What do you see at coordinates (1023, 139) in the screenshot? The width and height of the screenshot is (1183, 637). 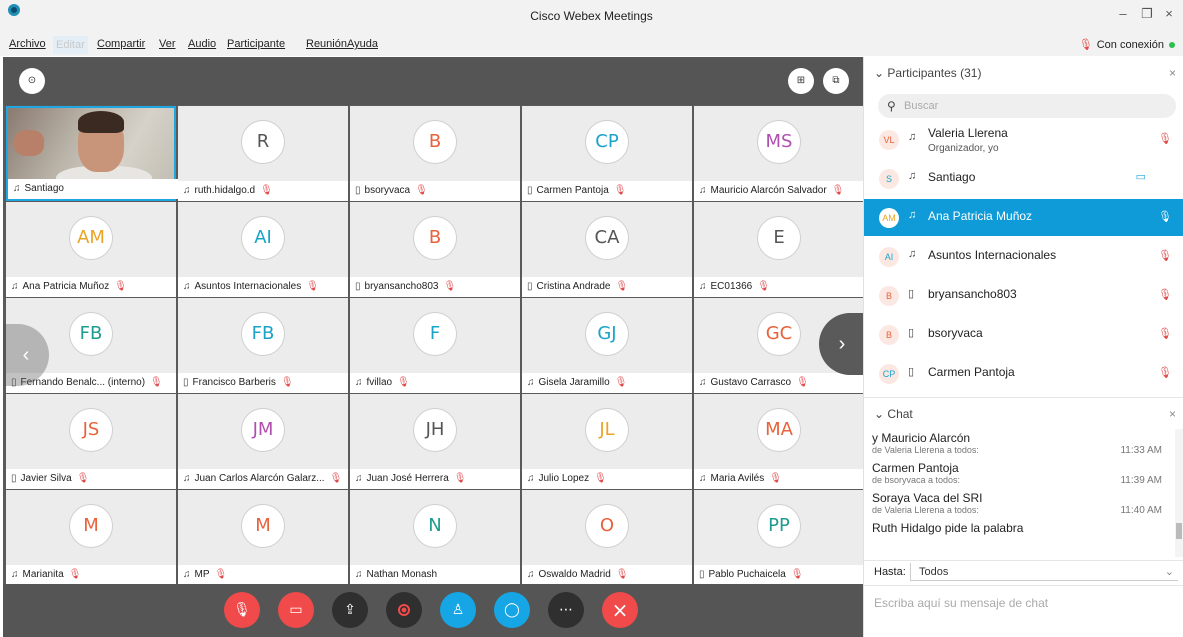 I see `participant-list-item: VL ♫ Valeria Llerena Organizador, yo 🎙` at bounding box center [1023, 139].